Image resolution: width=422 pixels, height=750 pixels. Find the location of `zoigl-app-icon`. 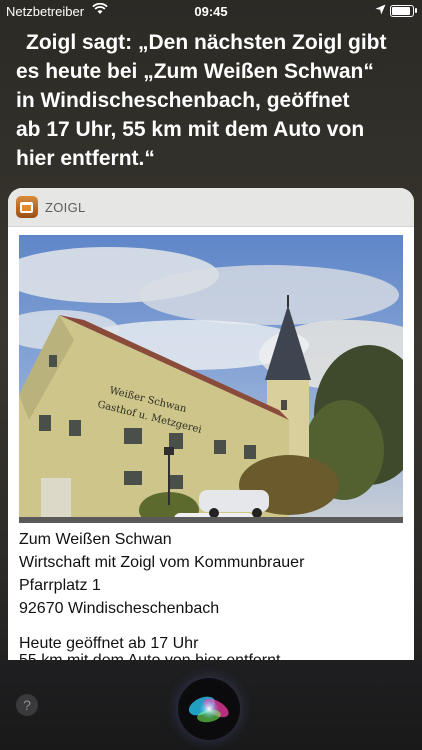

zoigl-app-icon is located at coordinates (27, 207).